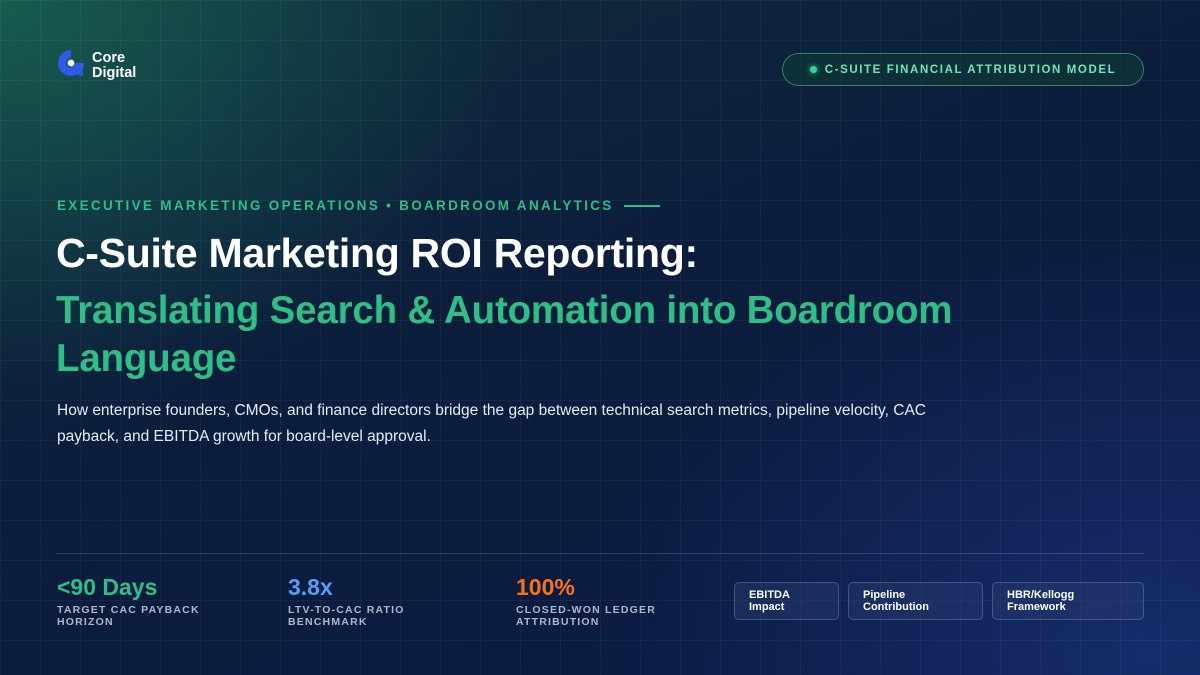  Describe the element at coordinates (970, 69) in the screenshot. I see `badge-label: C-SUITE FINANCIAL ATTRIBUTION MODEL` at that location.